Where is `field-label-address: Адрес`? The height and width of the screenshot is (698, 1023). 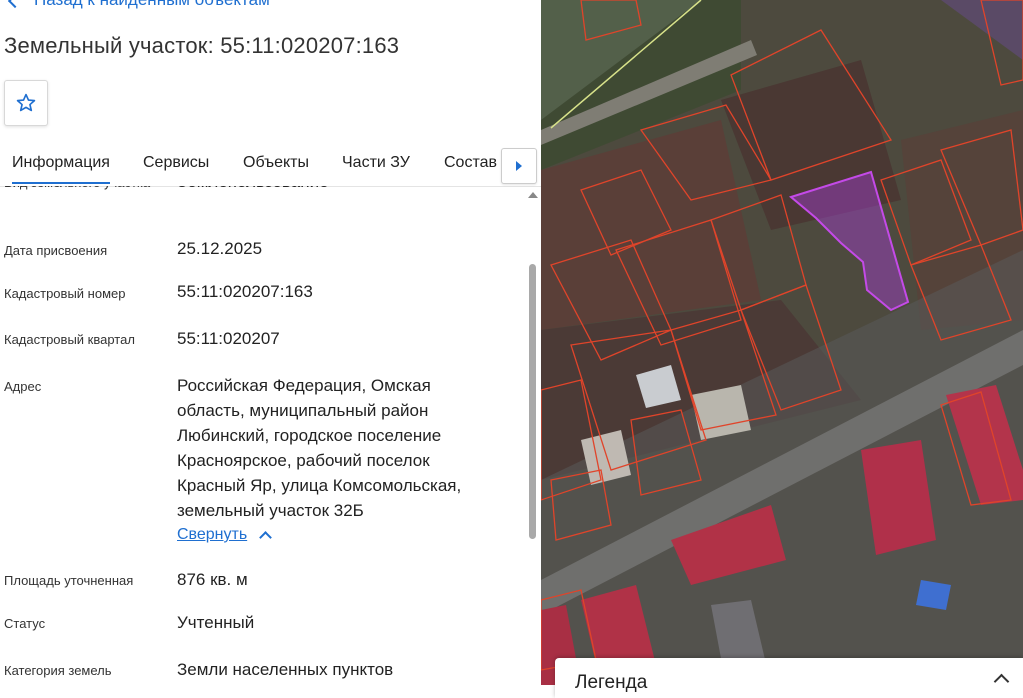 field-label-address: Адрес is located at coordinates (23, 386).